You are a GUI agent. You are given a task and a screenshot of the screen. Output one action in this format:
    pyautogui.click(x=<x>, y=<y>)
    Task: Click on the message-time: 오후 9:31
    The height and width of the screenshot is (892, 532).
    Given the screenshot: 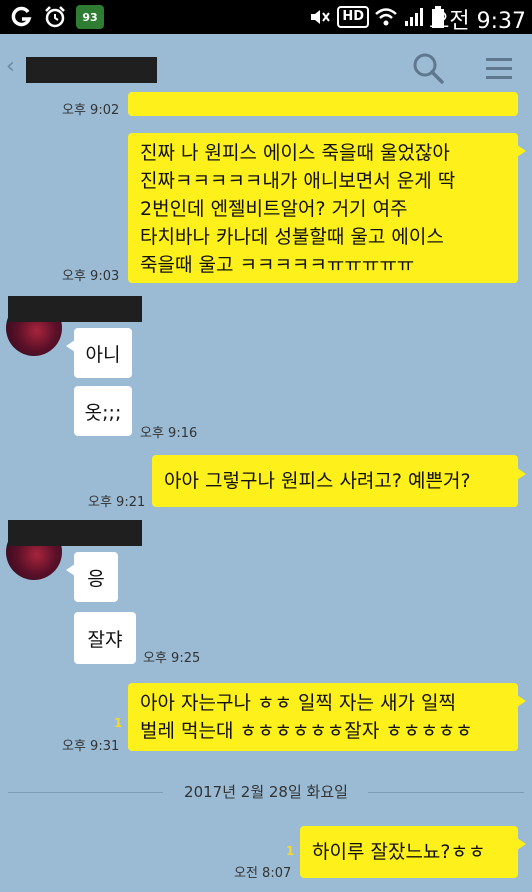 What is the action you would take?
    pyautogui.click(x=91, y=746)
    